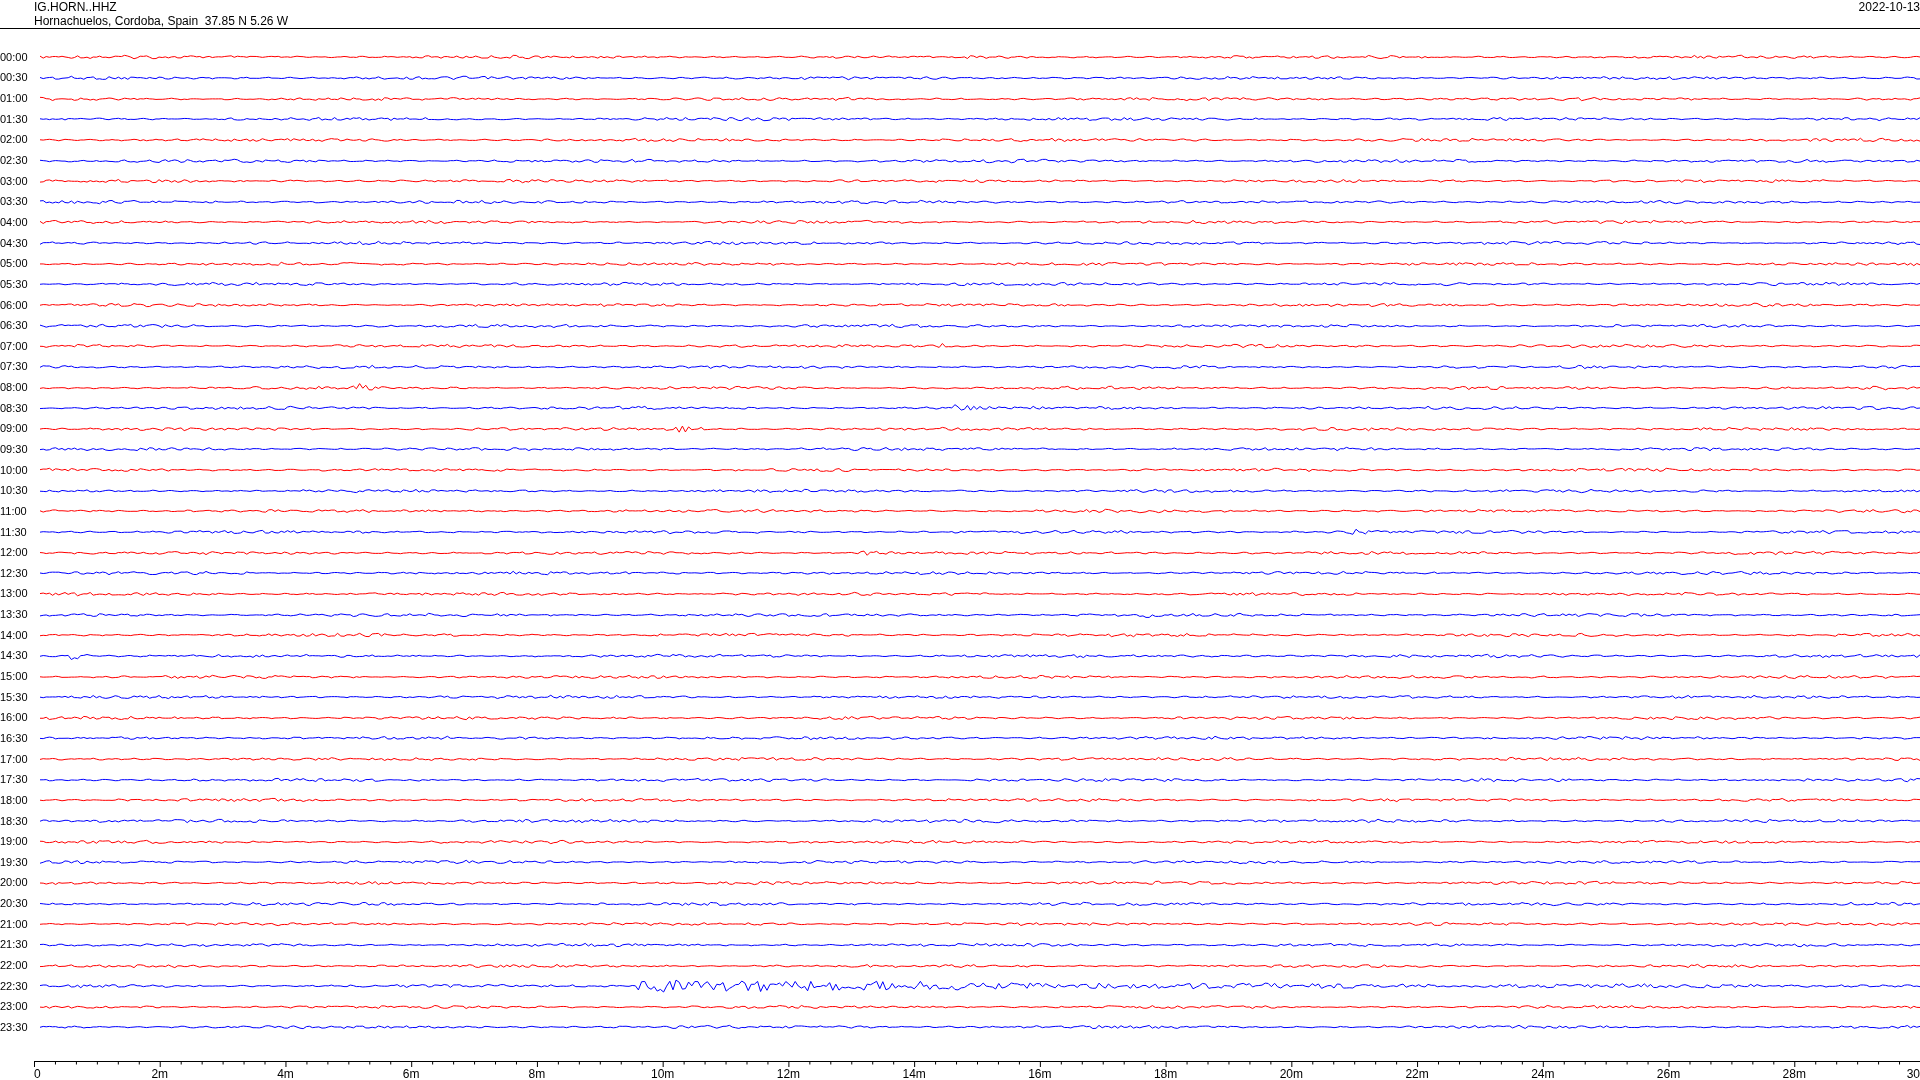  Describe the element at coordinates (14, 388) in the screenshot. I see `time-label: 08:00` at that location.